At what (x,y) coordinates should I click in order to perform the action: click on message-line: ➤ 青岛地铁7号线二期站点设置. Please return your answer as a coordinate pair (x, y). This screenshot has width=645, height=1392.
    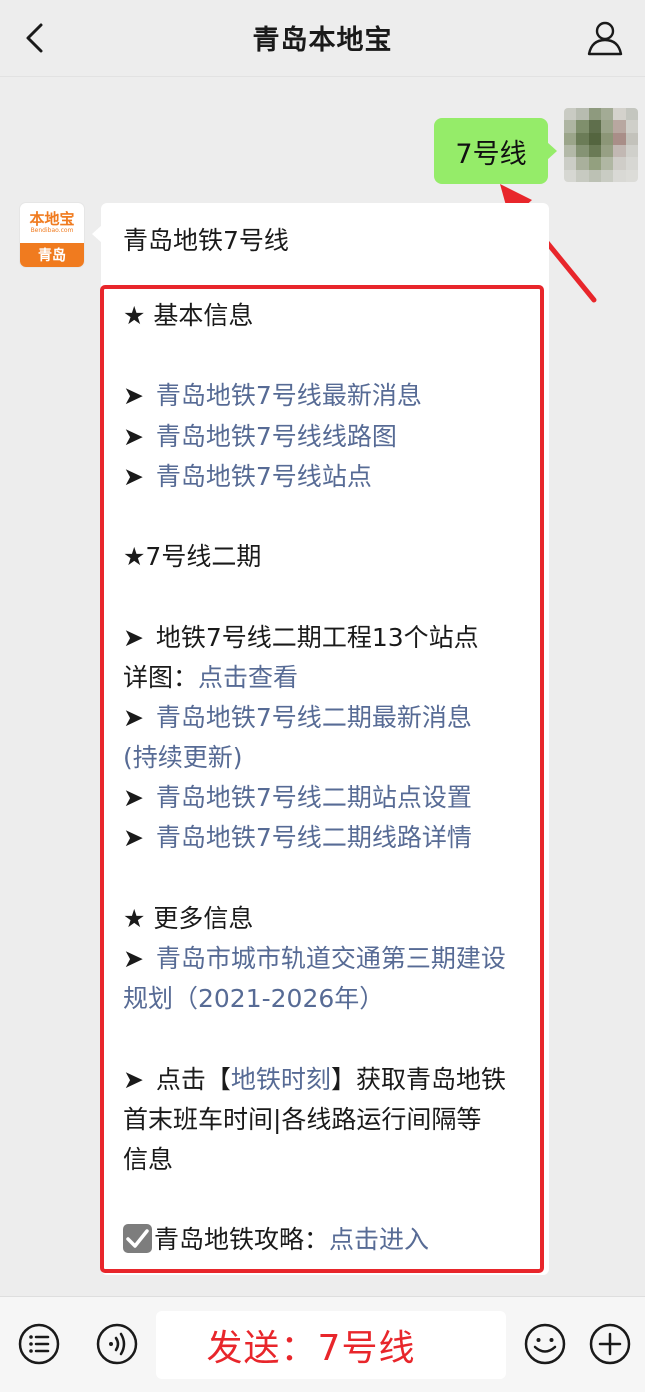
    Looking at the image, I should click on (329, 798).